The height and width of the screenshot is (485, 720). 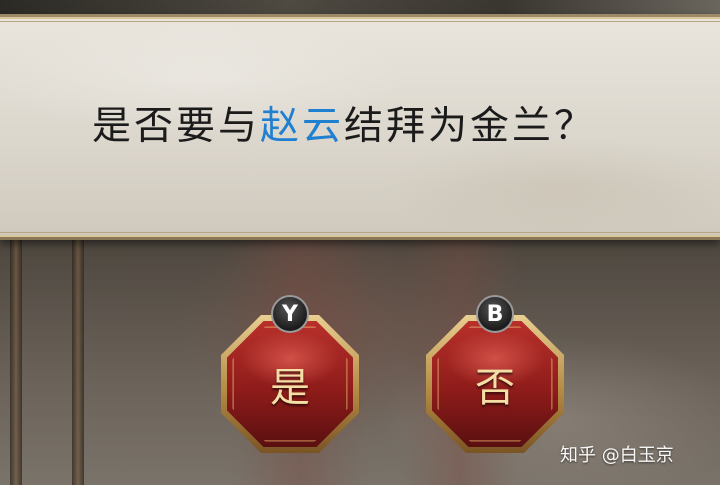 I want to click on question-text-before: 是否要与, so click(x=176, y=126).